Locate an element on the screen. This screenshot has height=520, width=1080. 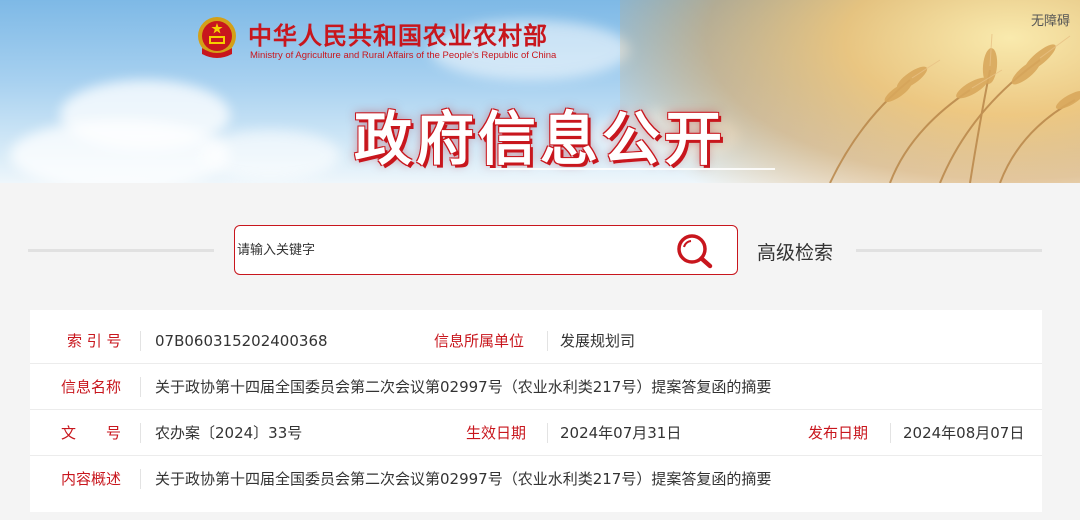
name-label: 信息名称 is located at coordinates (91, 387).